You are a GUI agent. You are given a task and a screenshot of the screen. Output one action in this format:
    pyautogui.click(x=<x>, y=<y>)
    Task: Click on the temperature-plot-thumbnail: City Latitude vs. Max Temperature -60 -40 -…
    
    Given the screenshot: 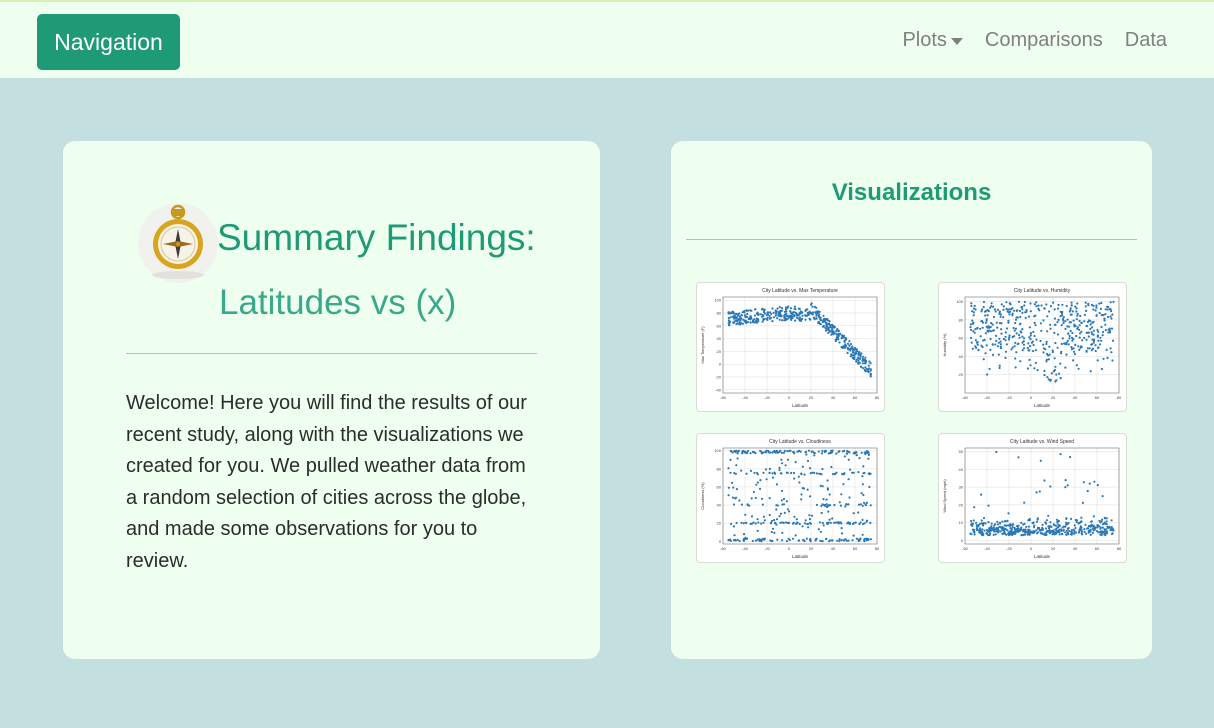 What is the action you would take?
    pyautogui.click(x=790, y=347)
    